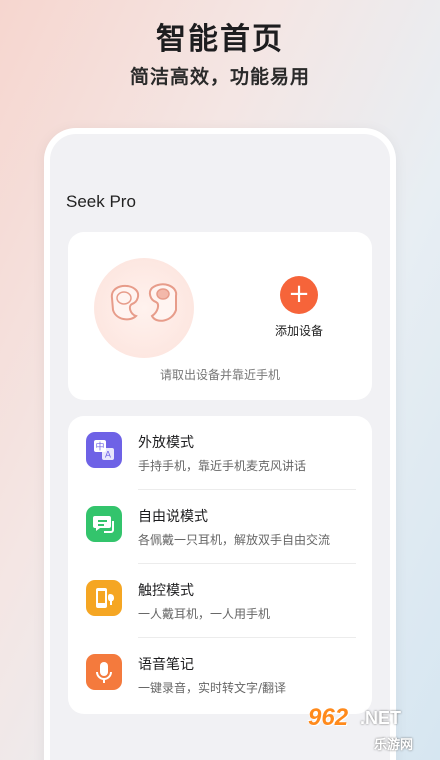 Image resolution: width=440 pixels, height=760 pixels. Describe the element at coordinates (166, 665) in the screenshot. I see `mode-title: 语音笔记` at that location.